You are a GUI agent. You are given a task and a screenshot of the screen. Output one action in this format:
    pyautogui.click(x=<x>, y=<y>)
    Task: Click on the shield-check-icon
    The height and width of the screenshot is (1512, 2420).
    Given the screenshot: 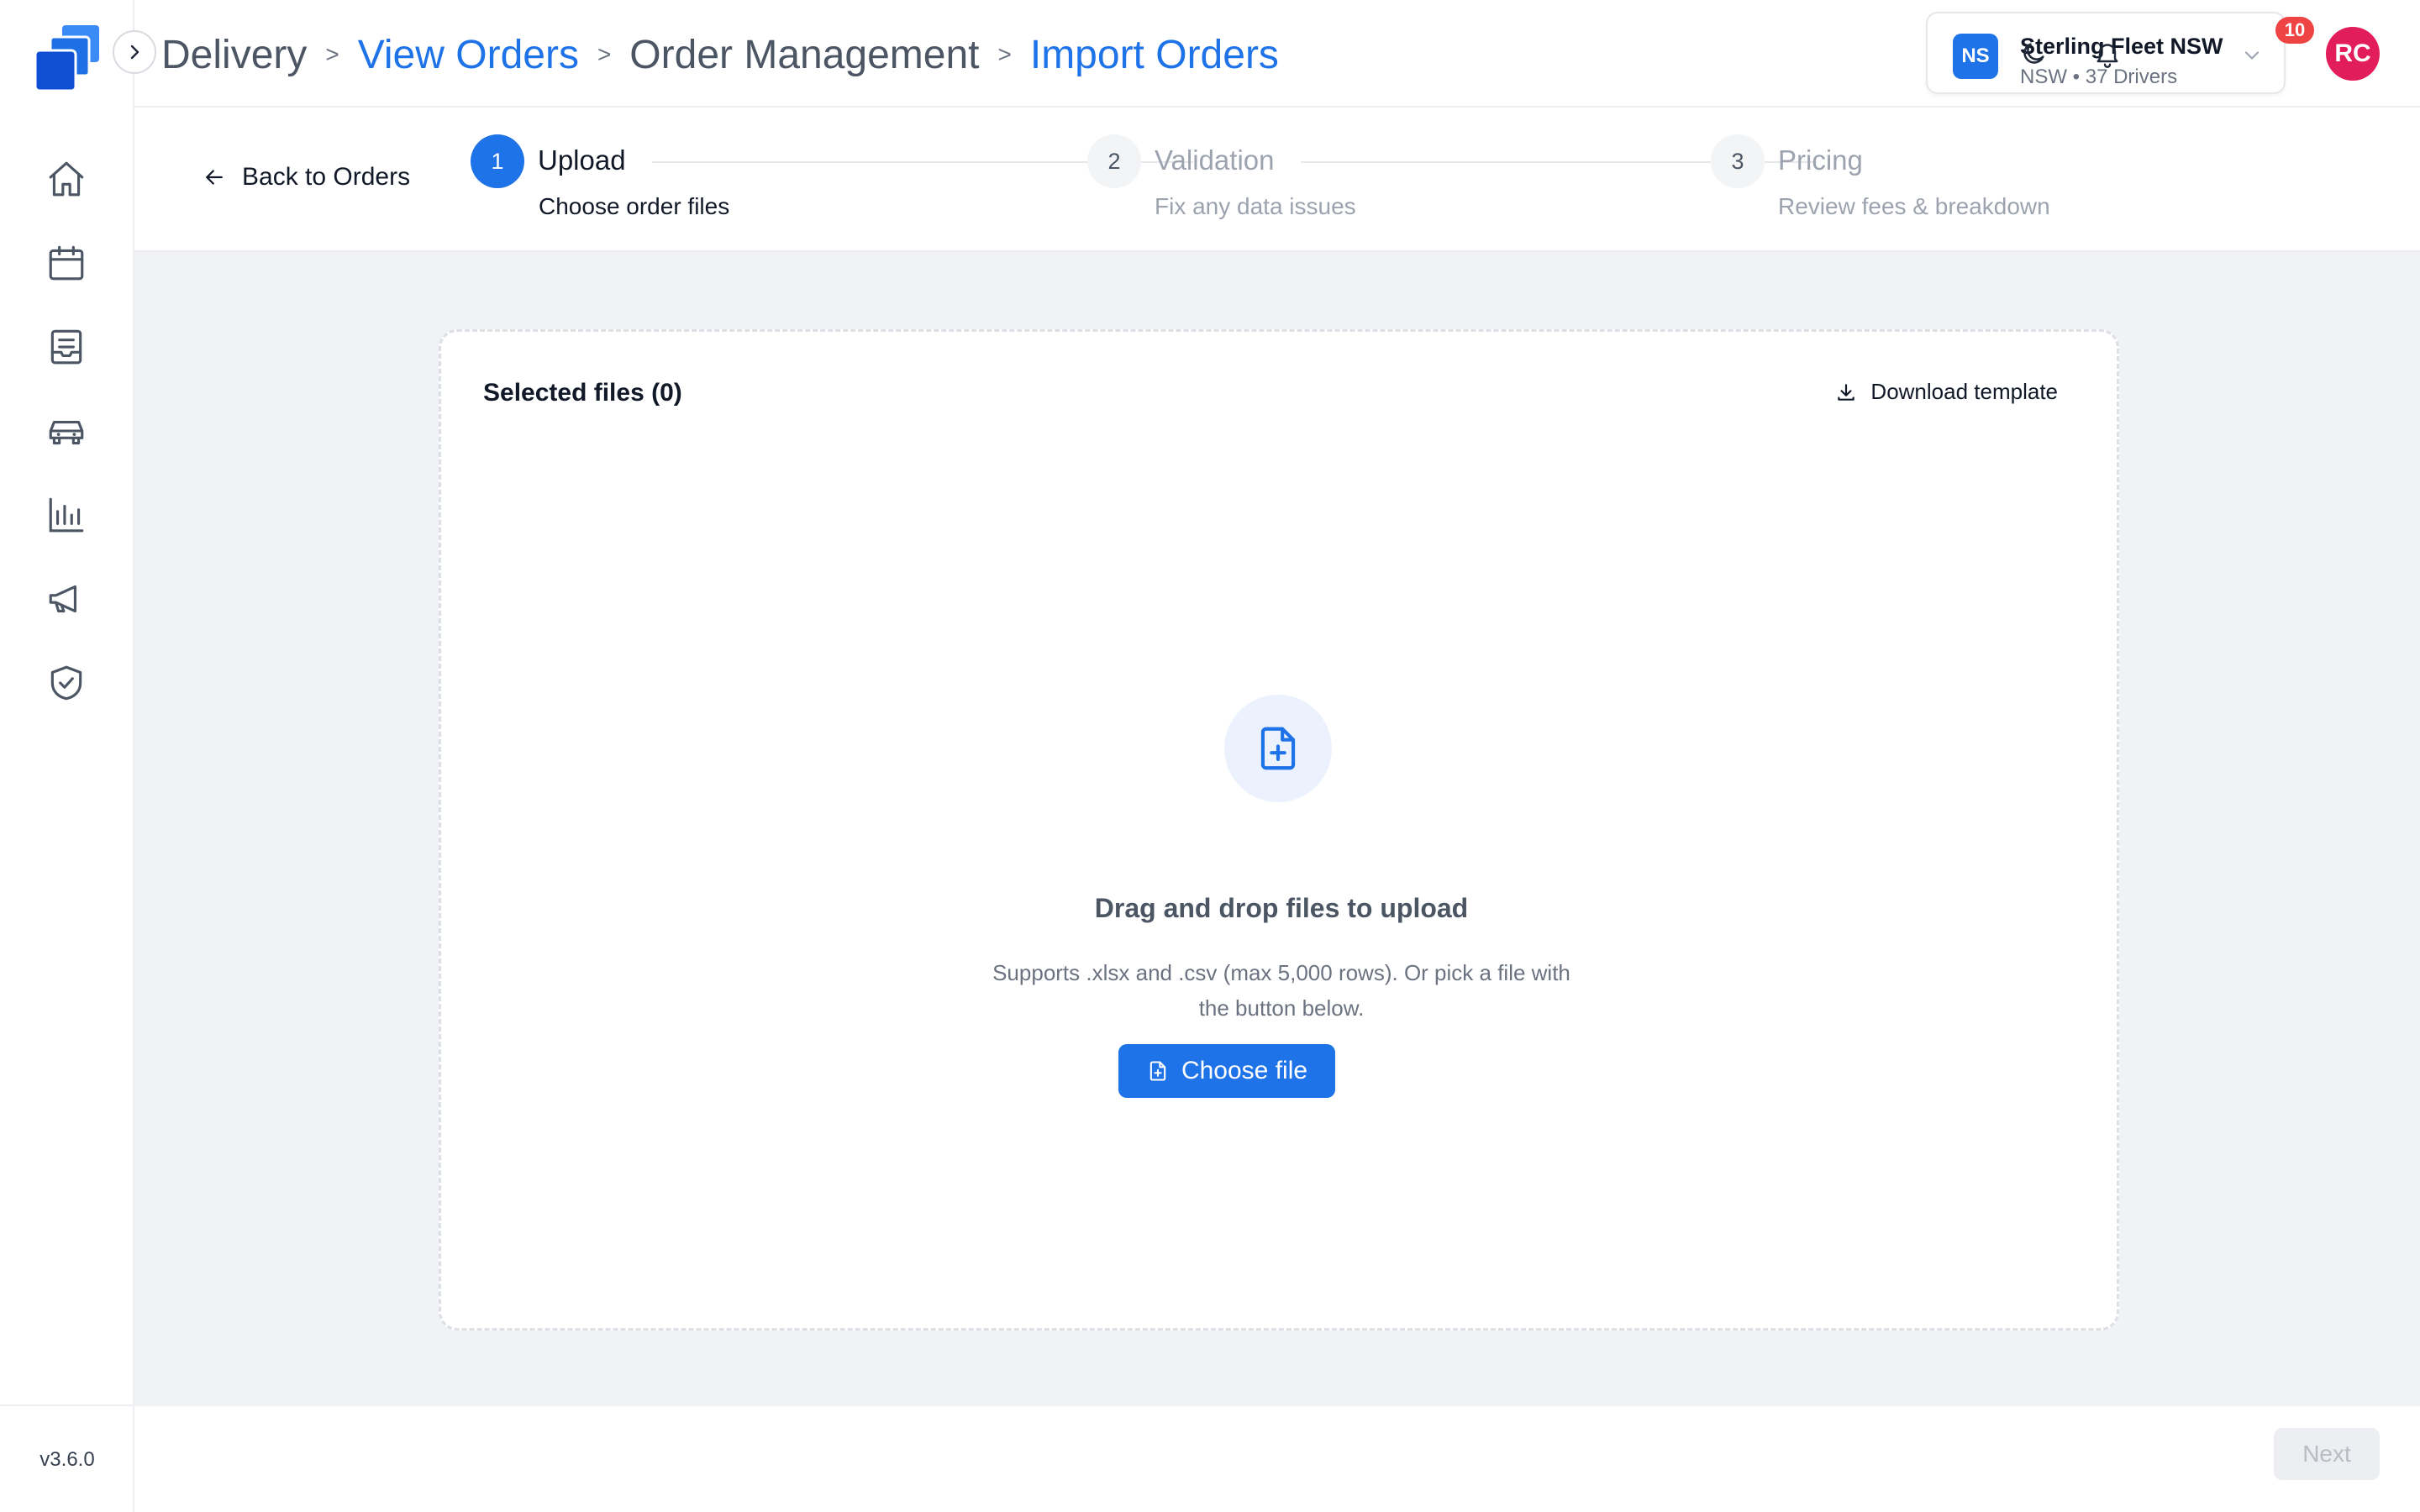 What is the action you would take?
    pyautogui.click(x=66, y=683)
    